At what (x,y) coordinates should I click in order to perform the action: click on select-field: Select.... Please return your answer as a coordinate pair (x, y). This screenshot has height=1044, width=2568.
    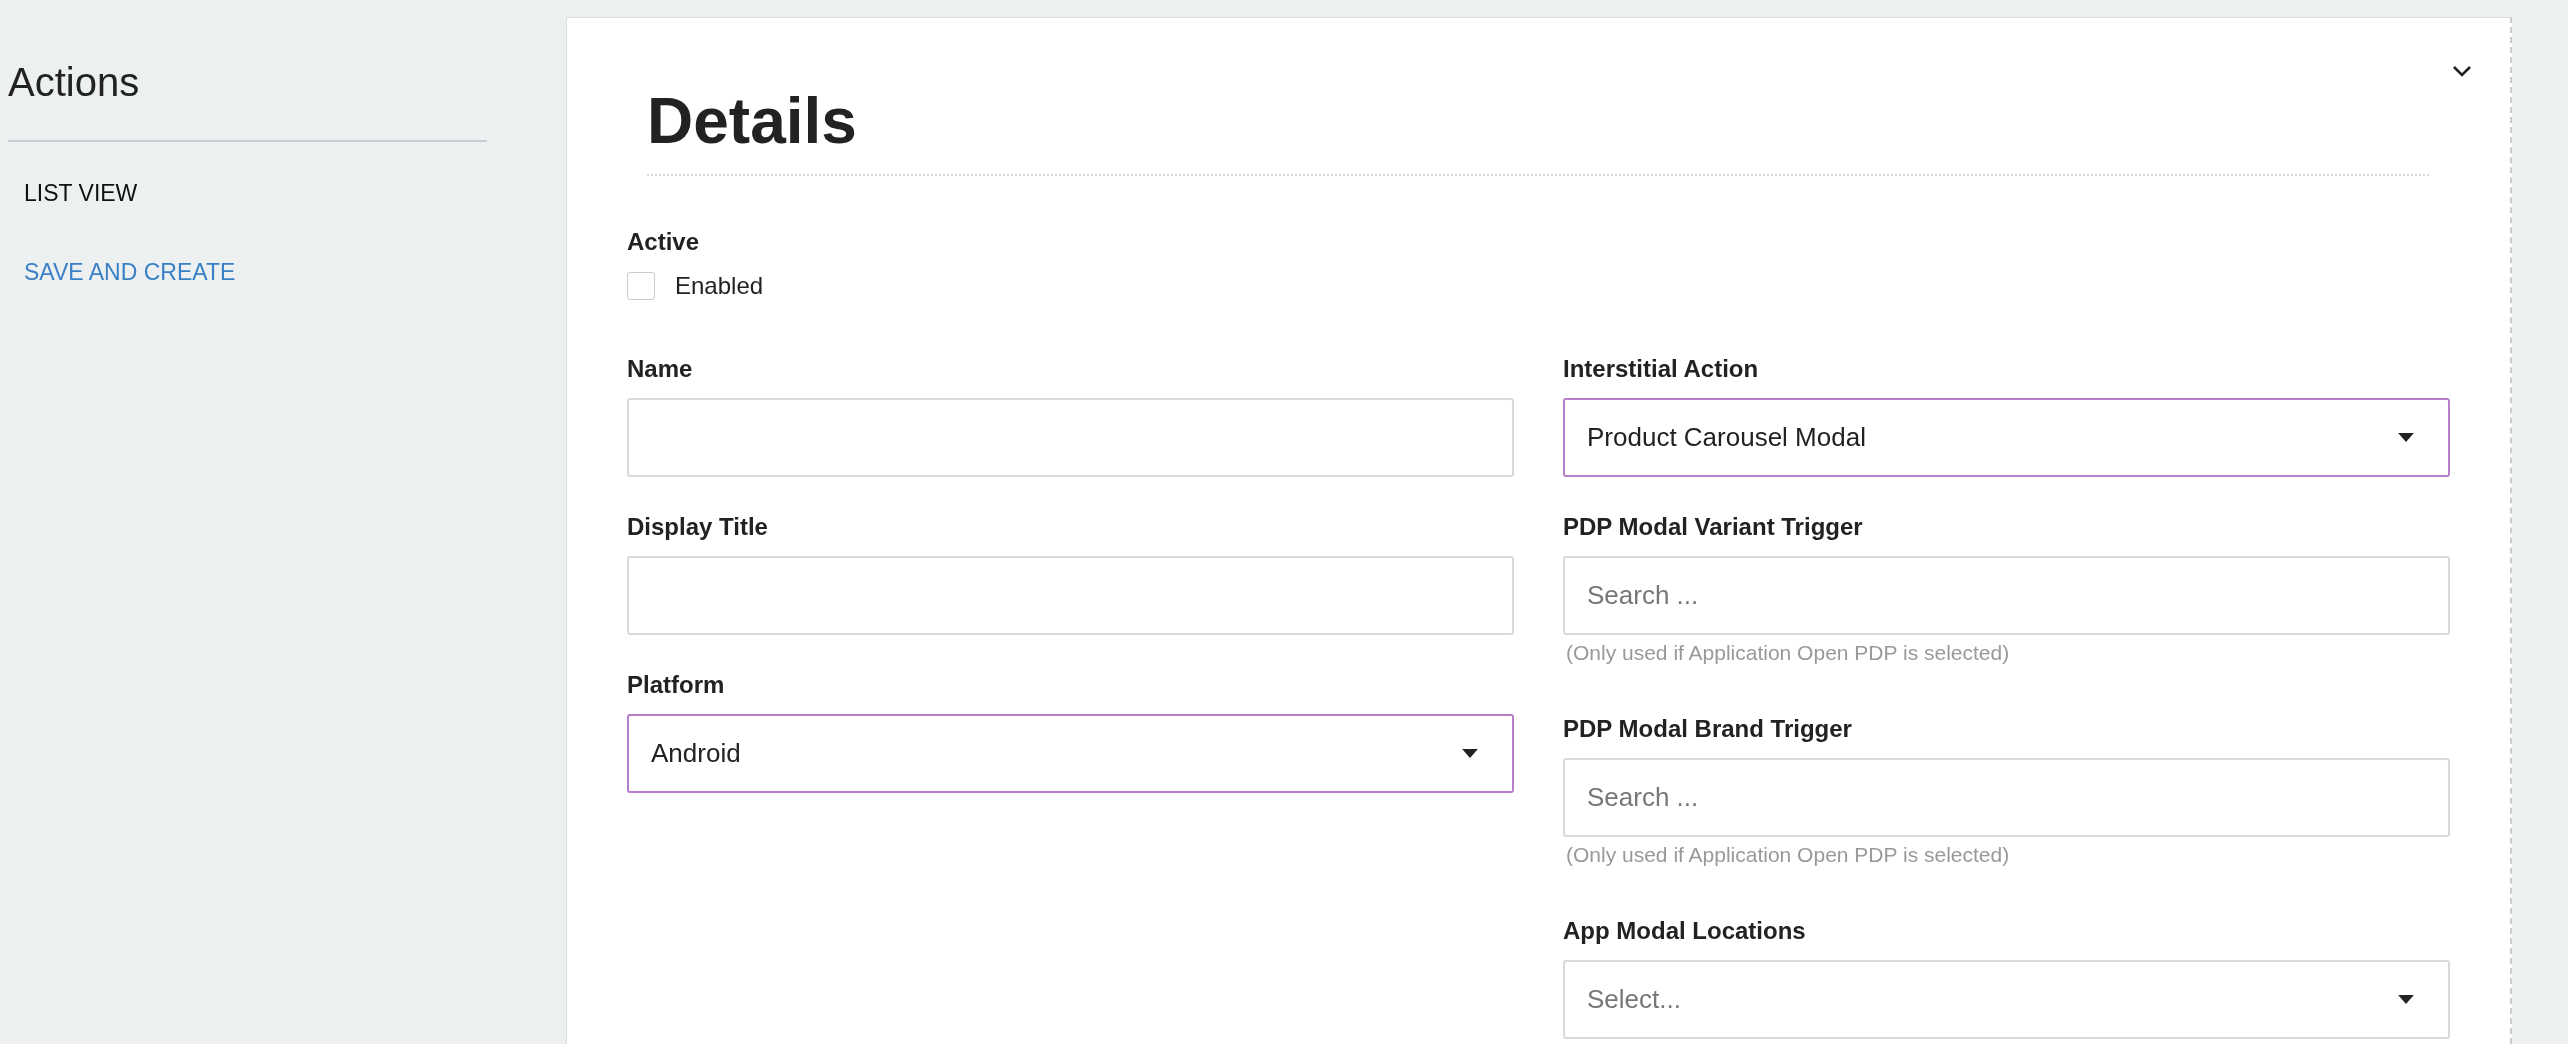
    Looking at the image, I should click on (2006, 999).